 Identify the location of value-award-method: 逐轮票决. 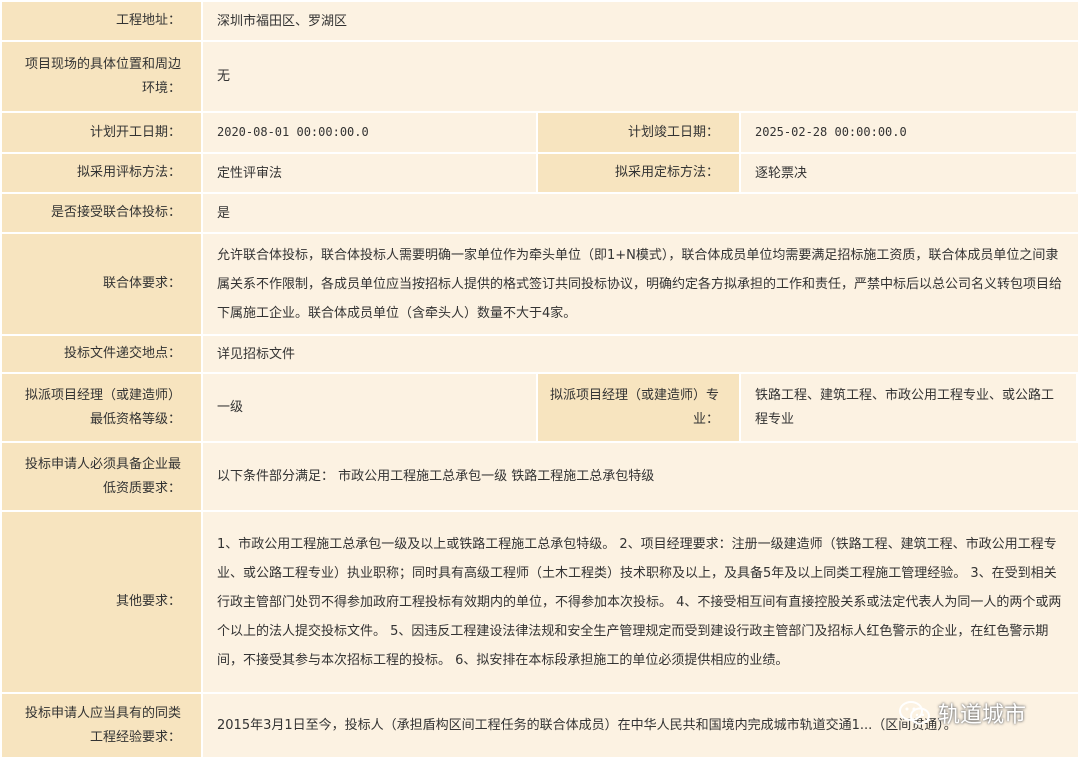
(908, 173).